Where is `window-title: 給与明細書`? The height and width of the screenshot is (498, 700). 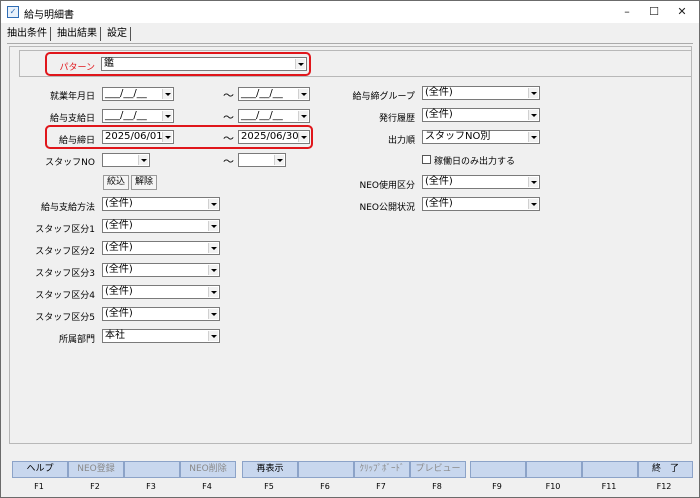
window-title: 給与明細書 is located at coordinates (49, 15).